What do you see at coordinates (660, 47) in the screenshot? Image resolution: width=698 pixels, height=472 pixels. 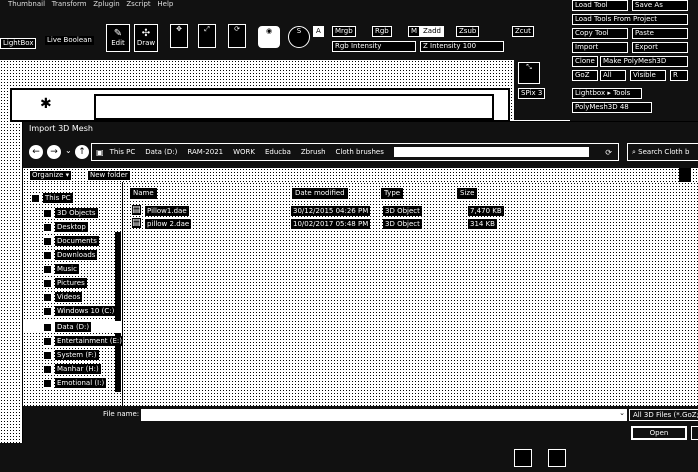 I see `export-button: Export` at bounding box center [660, 47].